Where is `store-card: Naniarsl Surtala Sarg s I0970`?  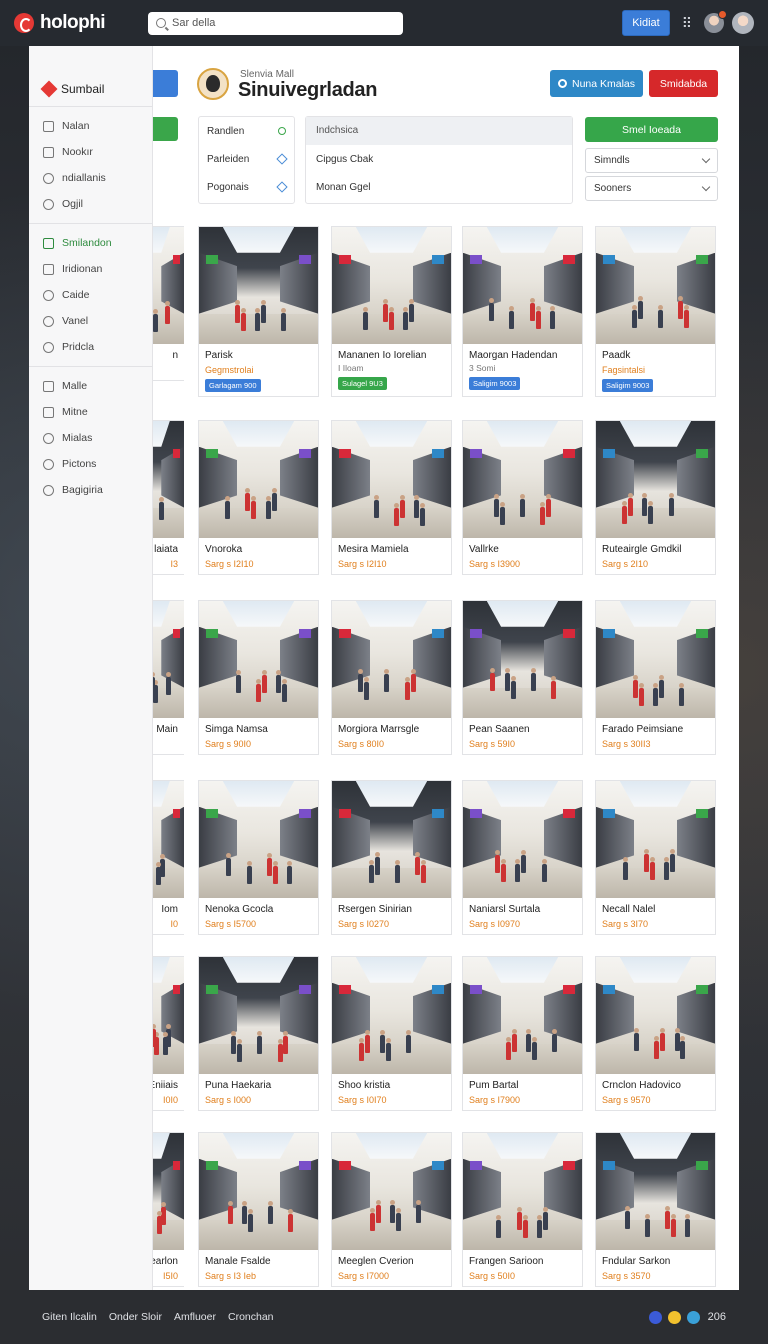
store-card: Naniarsl Surtala Sarg s I0970 is located at coordinates (522, 857).